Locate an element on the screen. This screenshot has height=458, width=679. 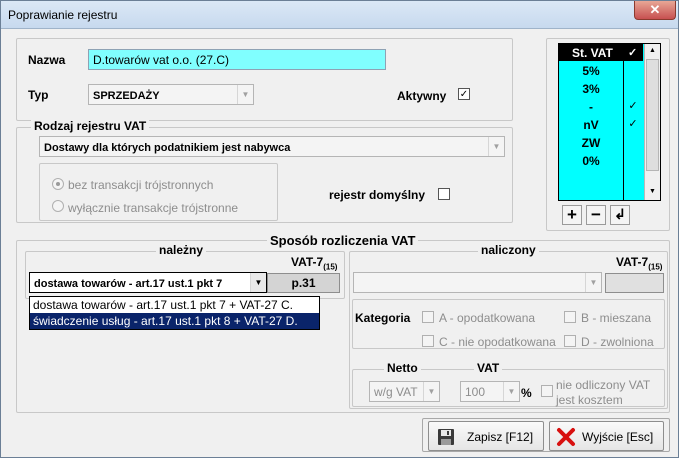
nalezny-legend: należny is located at coordinates (181, 250).